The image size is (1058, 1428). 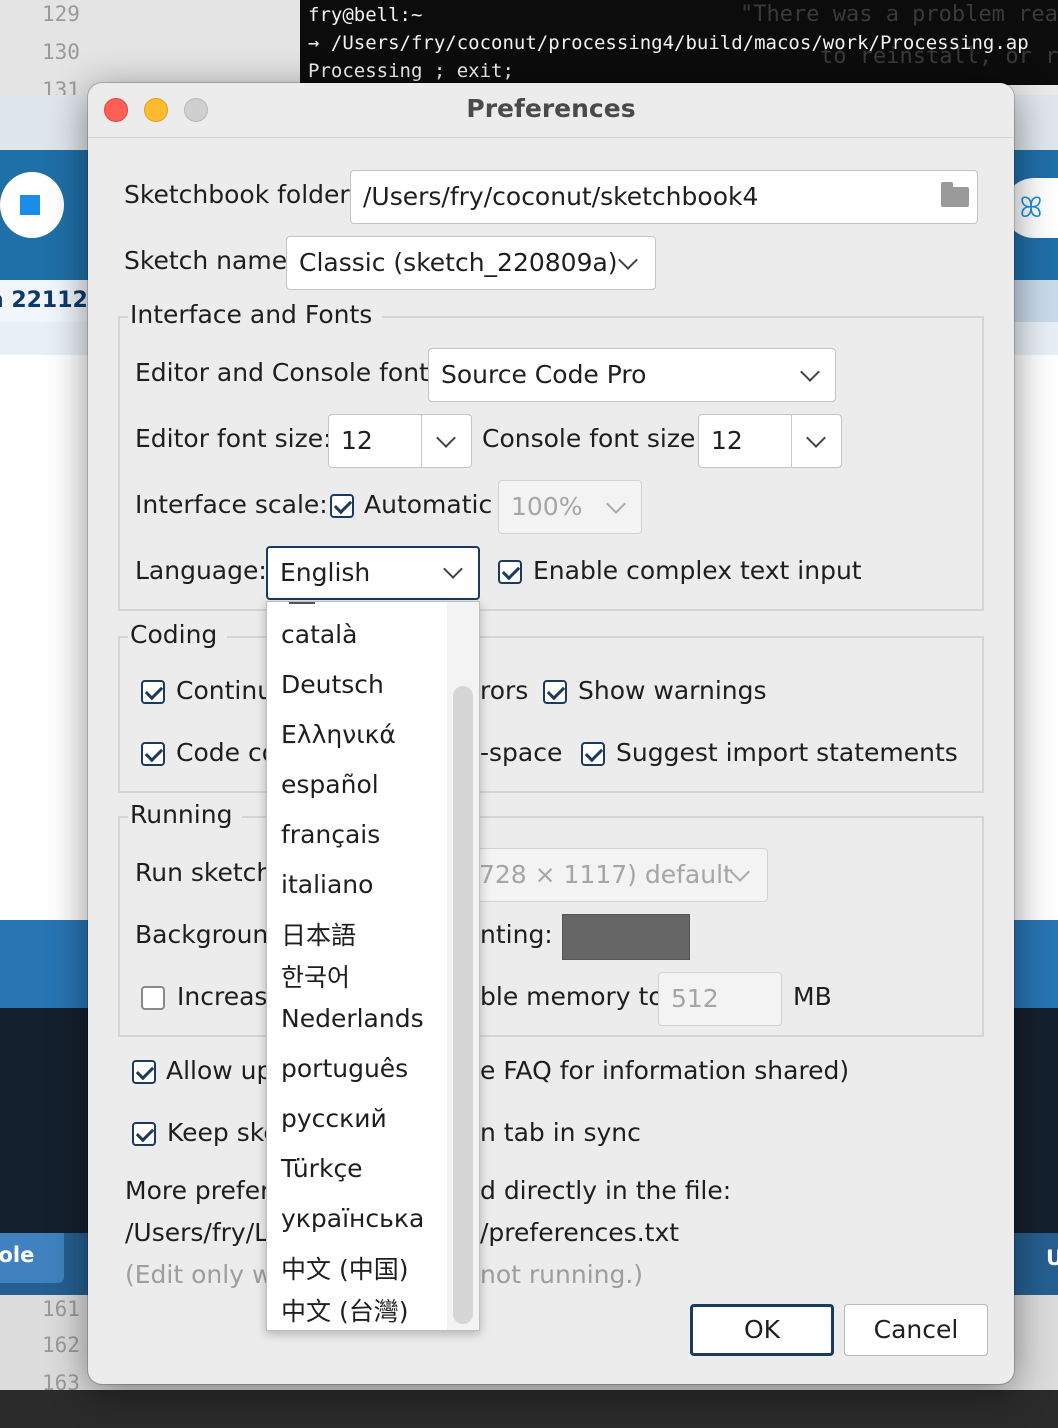 What do you see at coordinates (344, 1310) in the screenshot?
I see `language-option: 中文 (台灣)` at bounding box center [344, 1310].